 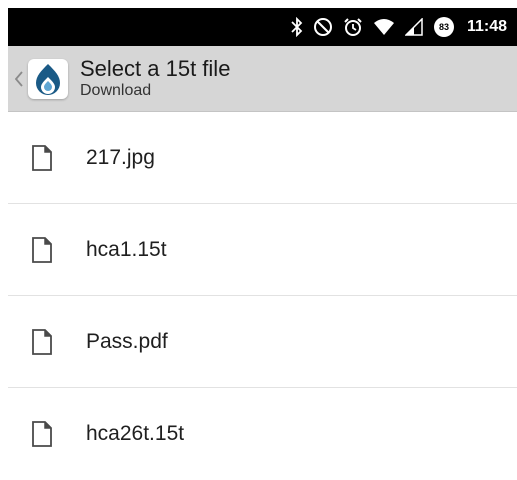 What do you see at coordinates (262, 79) in the screenshot?
I see `action-bar: Select a 15t file Download` at bounding box center [262, 79].